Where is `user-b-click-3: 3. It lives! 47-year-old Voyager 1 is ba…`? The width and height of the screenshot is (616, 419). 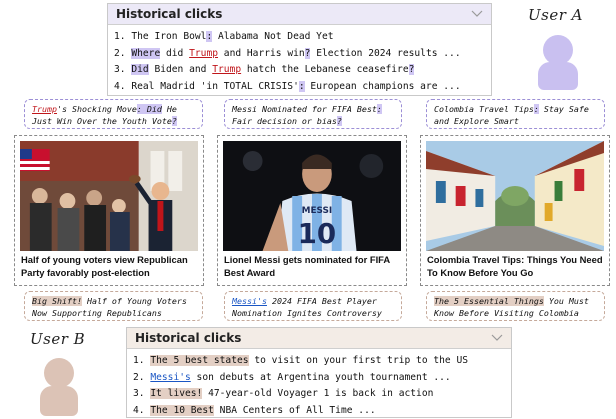 user-b-click-3: 3. It lives! 47-year-old Voyager 1 is ba… is located at coordinates (322, 394).